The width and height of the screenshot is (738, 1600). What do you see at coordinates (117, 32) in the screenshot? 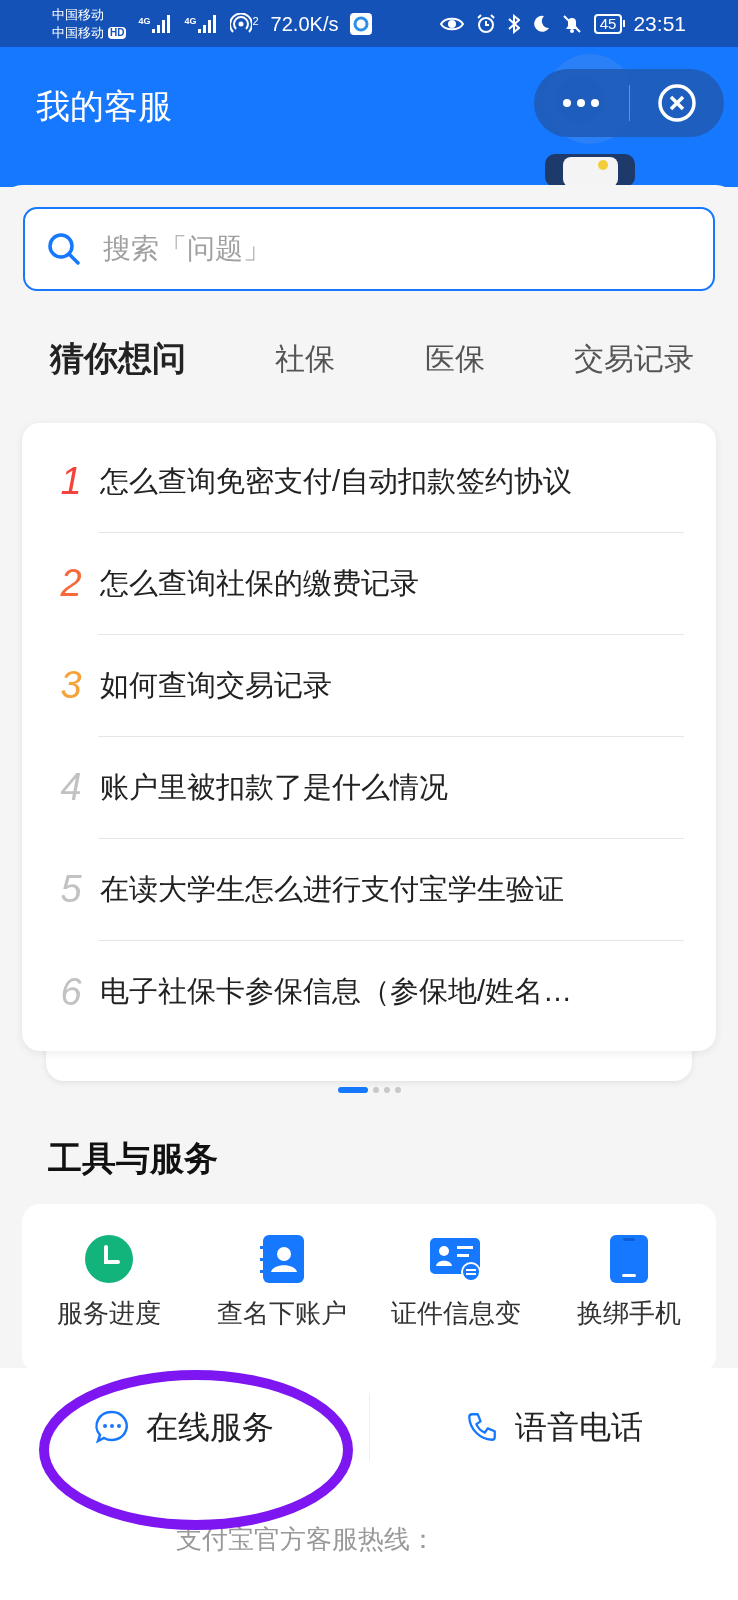
I see `hd-badge: HD` at bounding box center [117, 32].